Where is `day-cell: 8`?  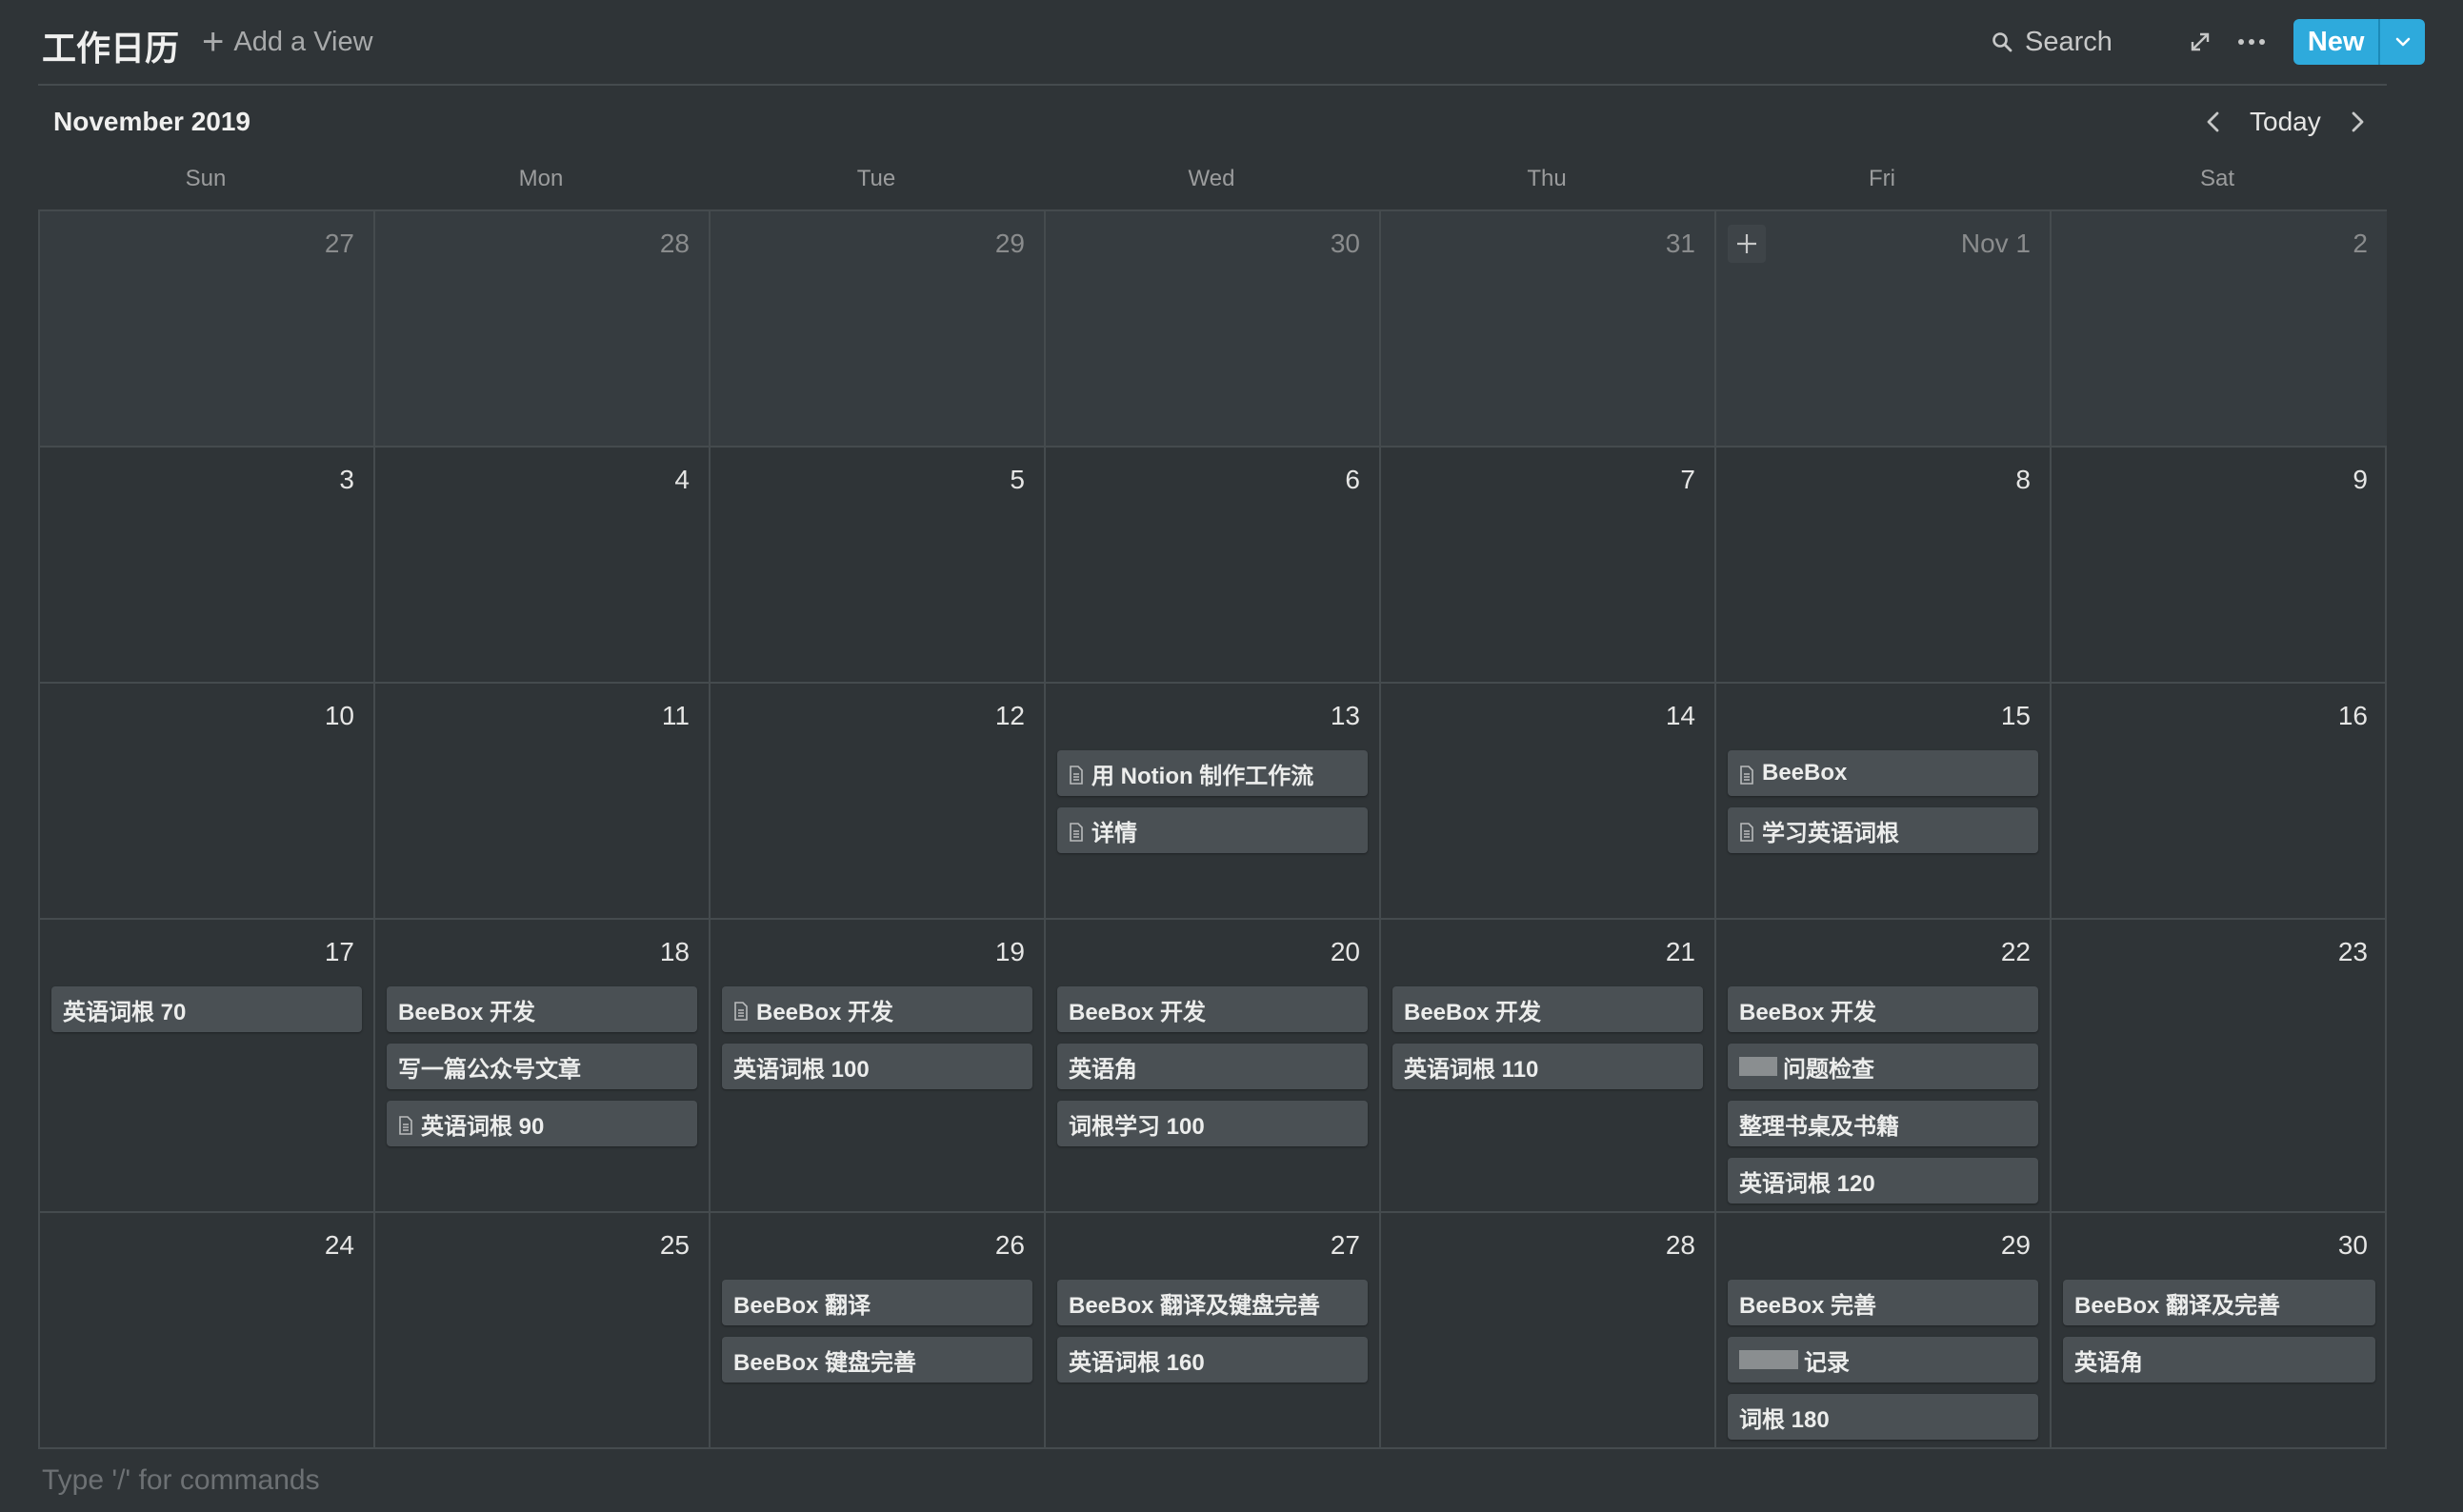 day-cell: 8 is located at coordinates (1884, 566).